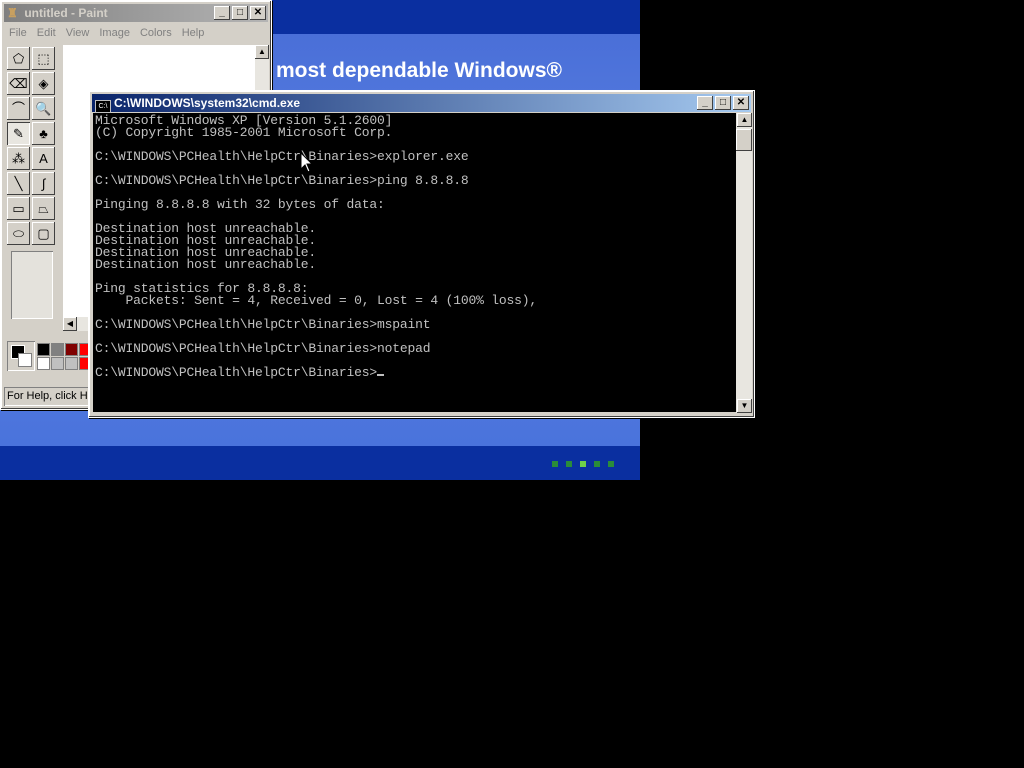 This screenshot has width=1024, height=768. Describe the element at coordinates (156, 33) in the screenshot. I see `menu-colors: Colors` at that location.